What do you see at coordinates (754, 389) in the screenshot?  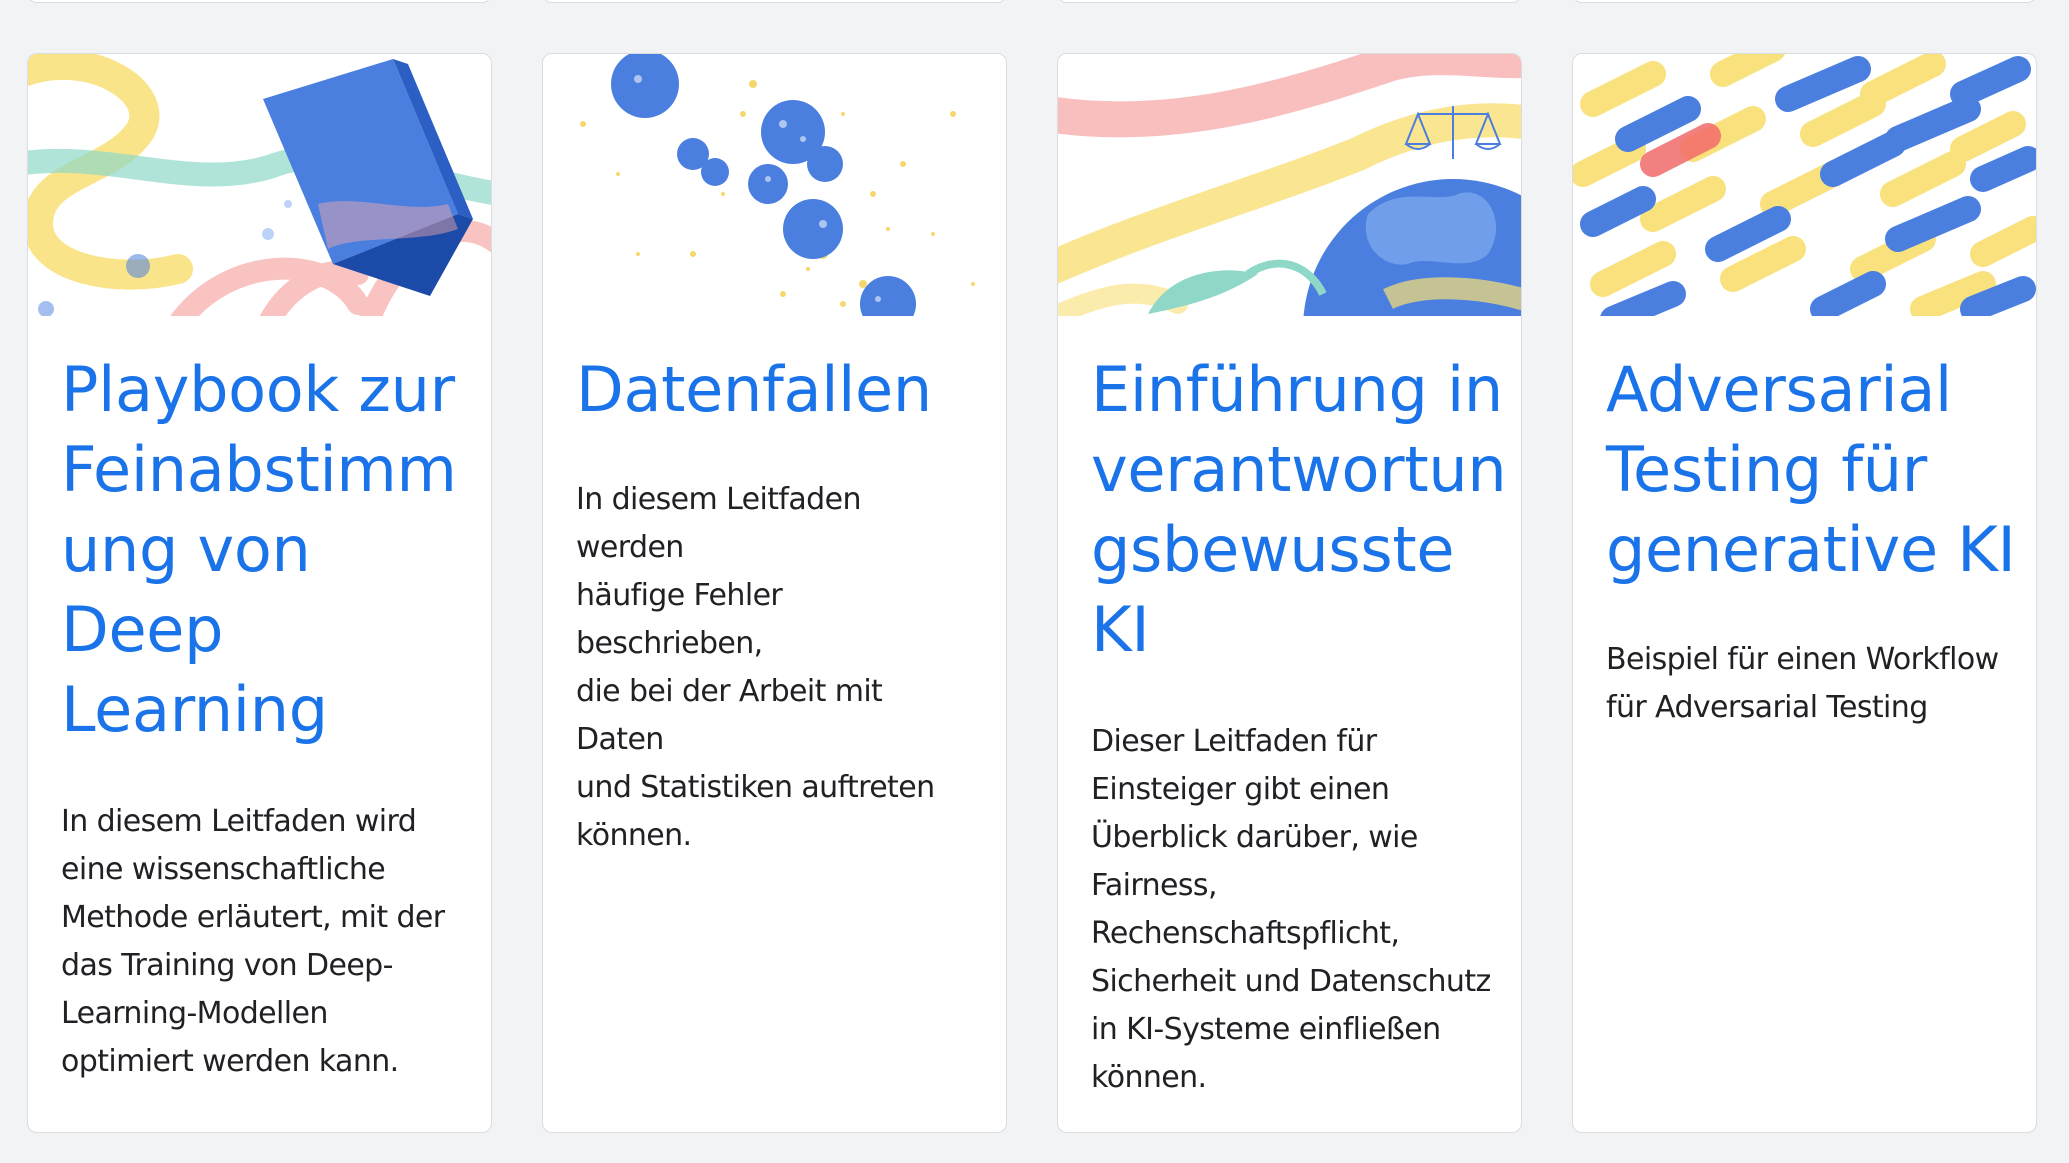 I see `card-title: Datenfallen` at bounding box center [754, 389].